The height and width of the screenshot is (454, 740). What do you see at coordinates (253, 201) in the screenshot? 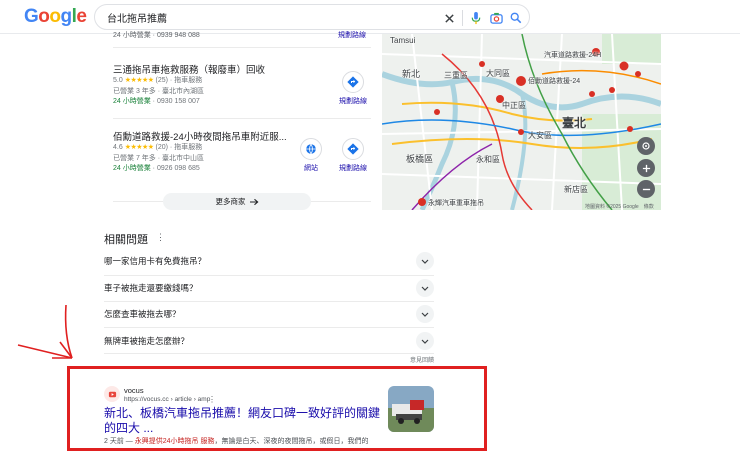
I see `arrow-right-icon` at bounding box center [253, 201].